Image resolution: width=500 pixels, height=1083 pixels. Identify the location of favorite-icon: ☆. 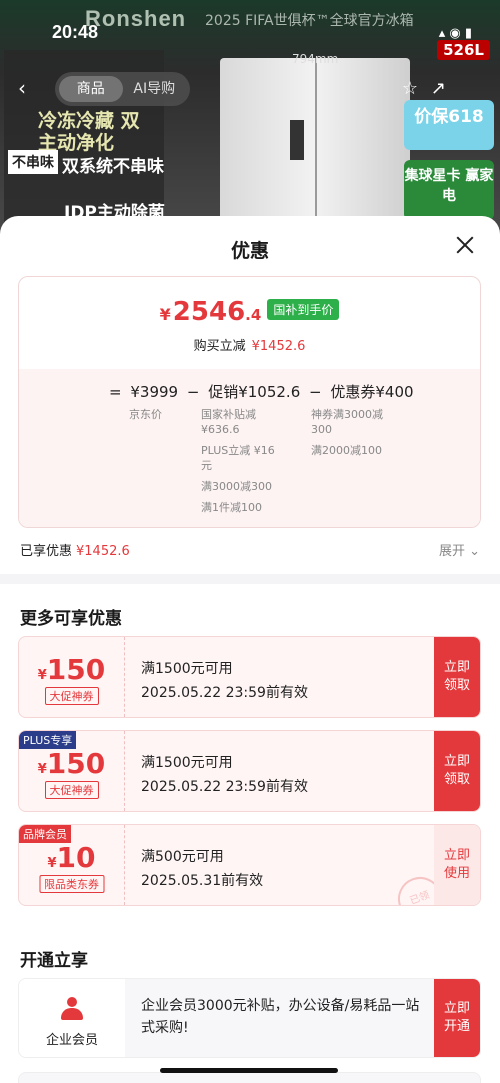
(410, 88).